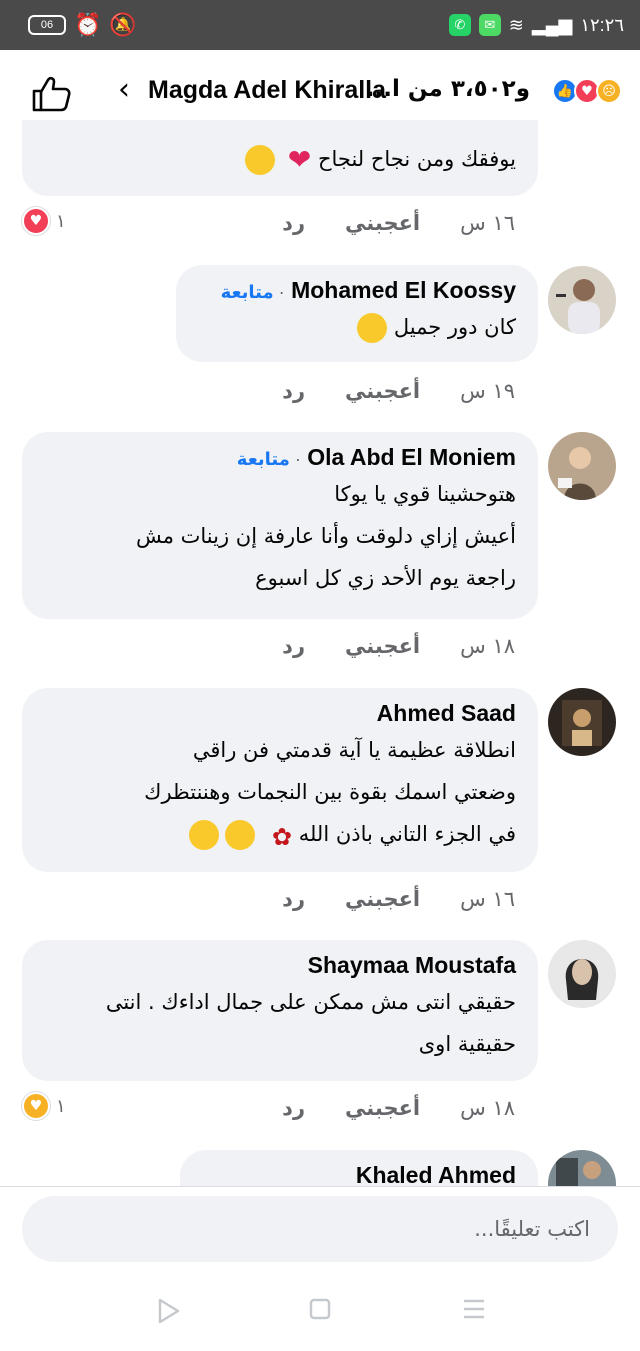  Describe the element at coordinates (320, 25) in the screenshot. I see `status-bar: 06 ⏰ 🔕 ✆ ✉ ≋ ▂▄▆ ١٢:٢٦` at that location.